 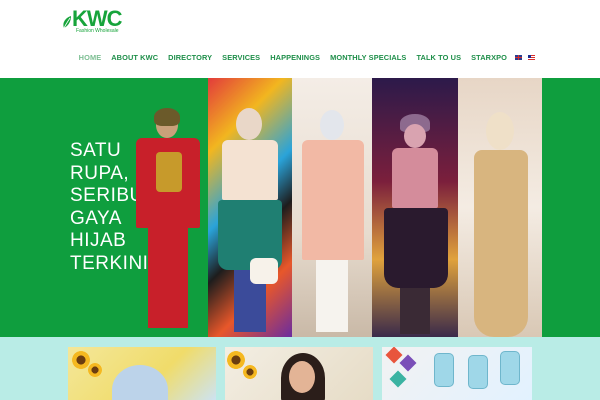 What do you see at coordinates (241, 57) in the screenshot?
I see `nav-services: SERVICES` at bounding box center [241, 57].